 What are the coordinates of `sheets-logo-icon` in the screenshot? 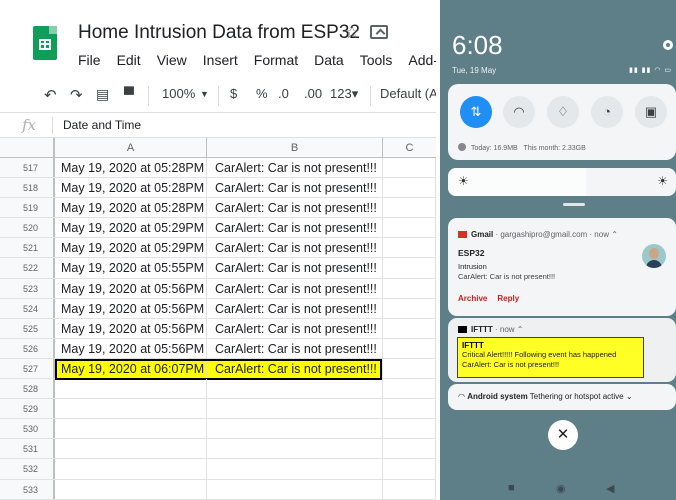 It's located at (45, 43).